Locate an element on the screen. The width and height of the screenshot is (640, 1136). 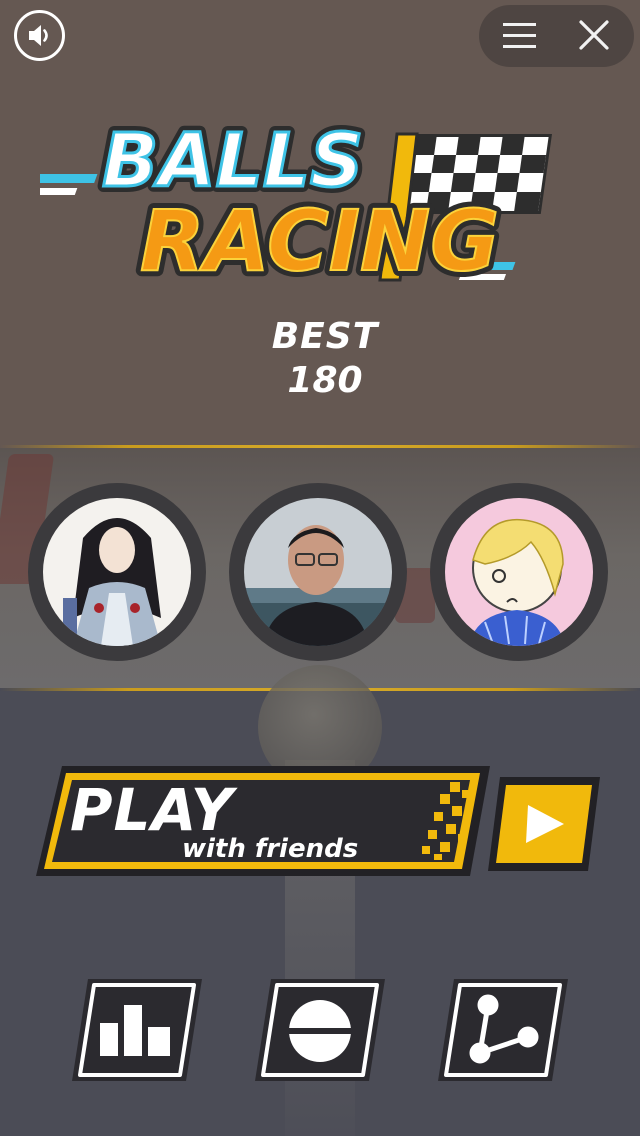
leaderboard-button is located at coordinates (137, 1030).